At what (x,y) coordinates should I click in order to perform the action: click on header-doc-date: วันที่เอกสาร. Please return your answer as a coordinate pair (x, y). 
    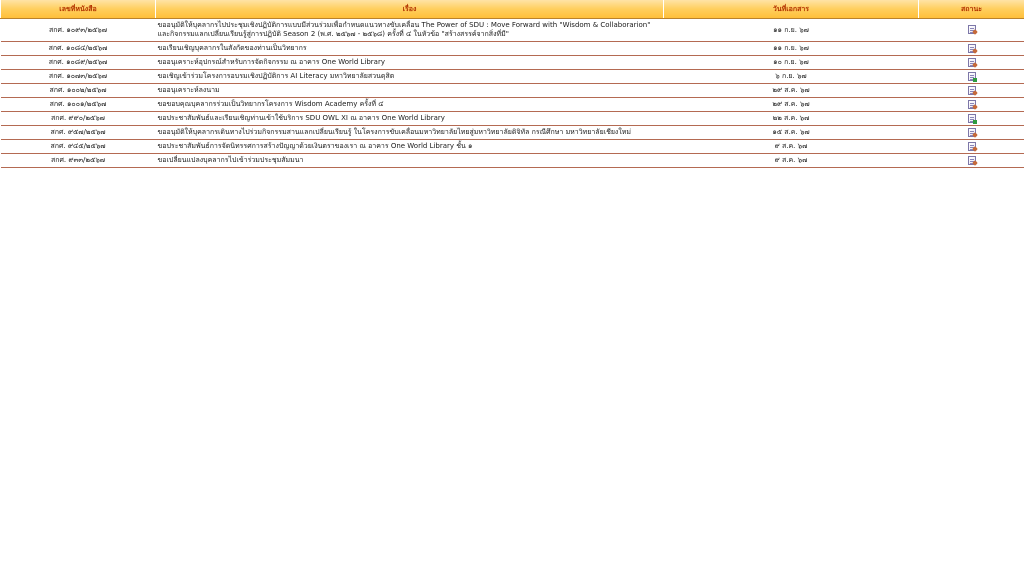
    Looking at the image, I should click on (791, 9).